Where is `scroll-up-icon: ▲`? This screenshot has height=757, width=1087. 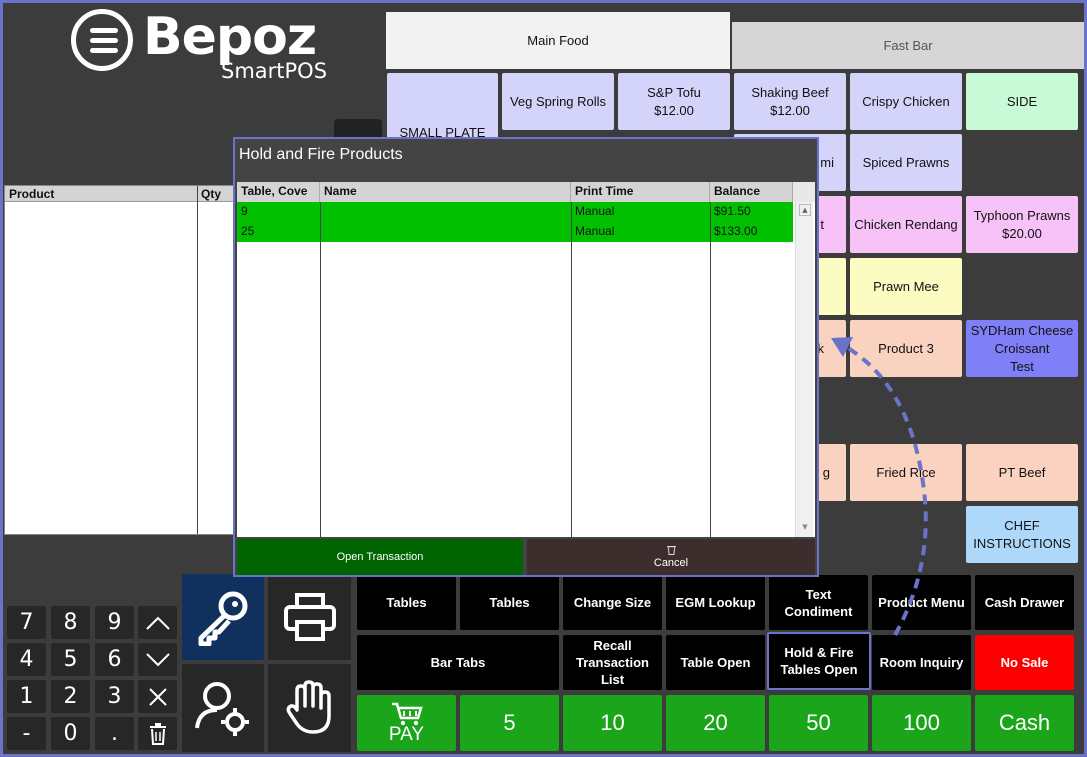 scroll-up-icon: ▲ is located at coordinates (805, 210).